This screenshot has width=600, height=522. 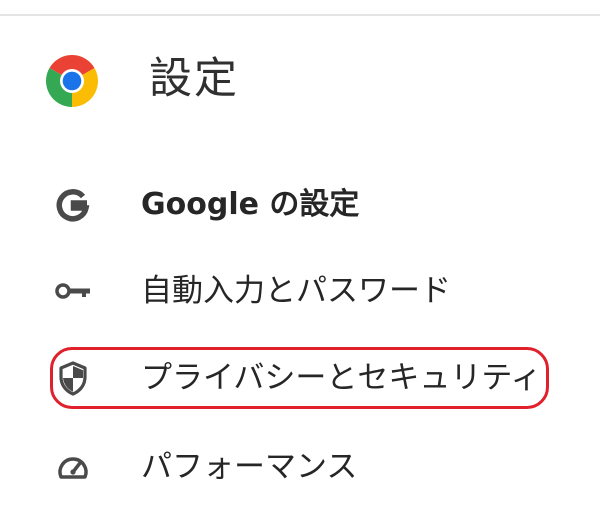 I want to click on sidebar-item-label: Google の設定, so click(x=250, y=204).